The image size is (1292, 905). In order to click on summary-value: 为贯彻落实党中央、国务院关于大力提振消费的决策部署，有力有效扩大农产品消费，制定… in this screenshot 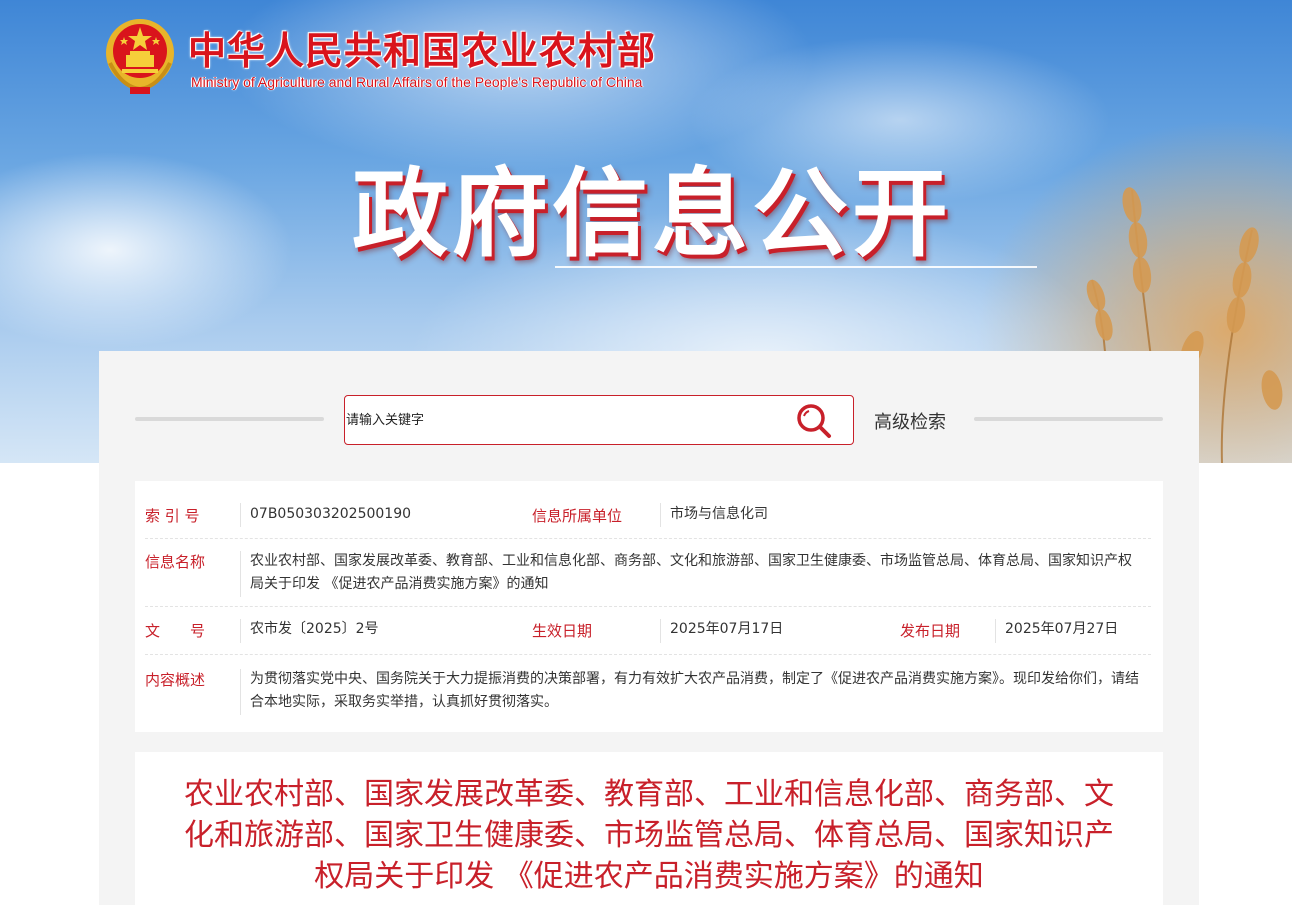, I will do `click(694, 690)`.